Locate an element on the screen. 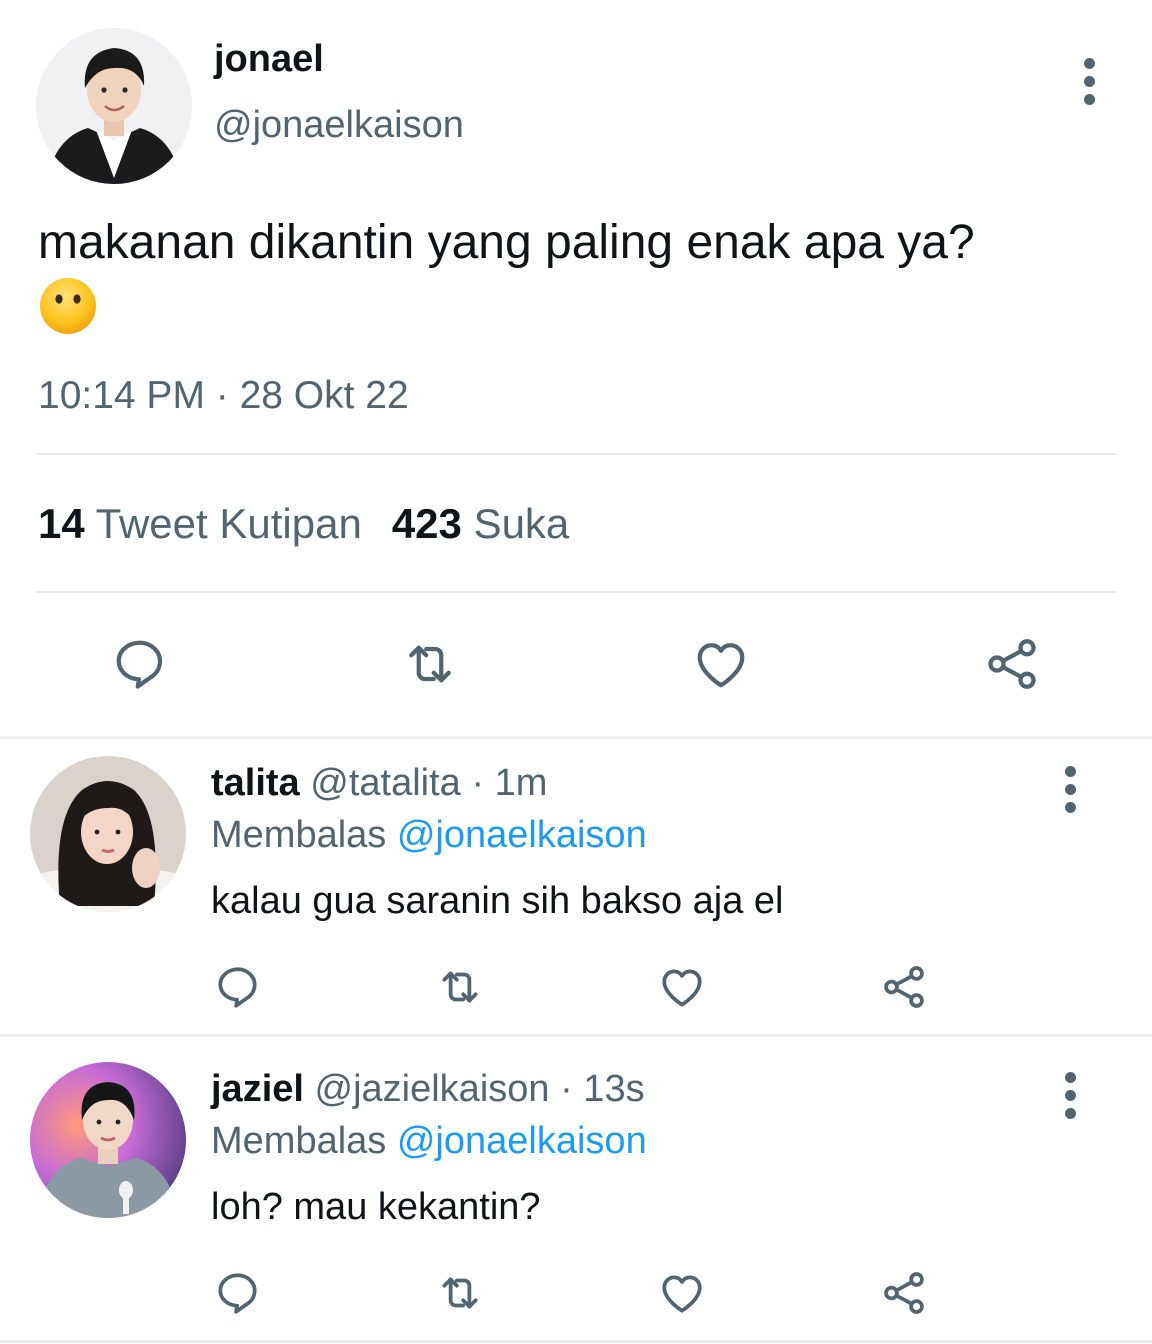 This screenshot has height=1344, width=1152. reply-author-name: talita is located at coordinates (255, 783).